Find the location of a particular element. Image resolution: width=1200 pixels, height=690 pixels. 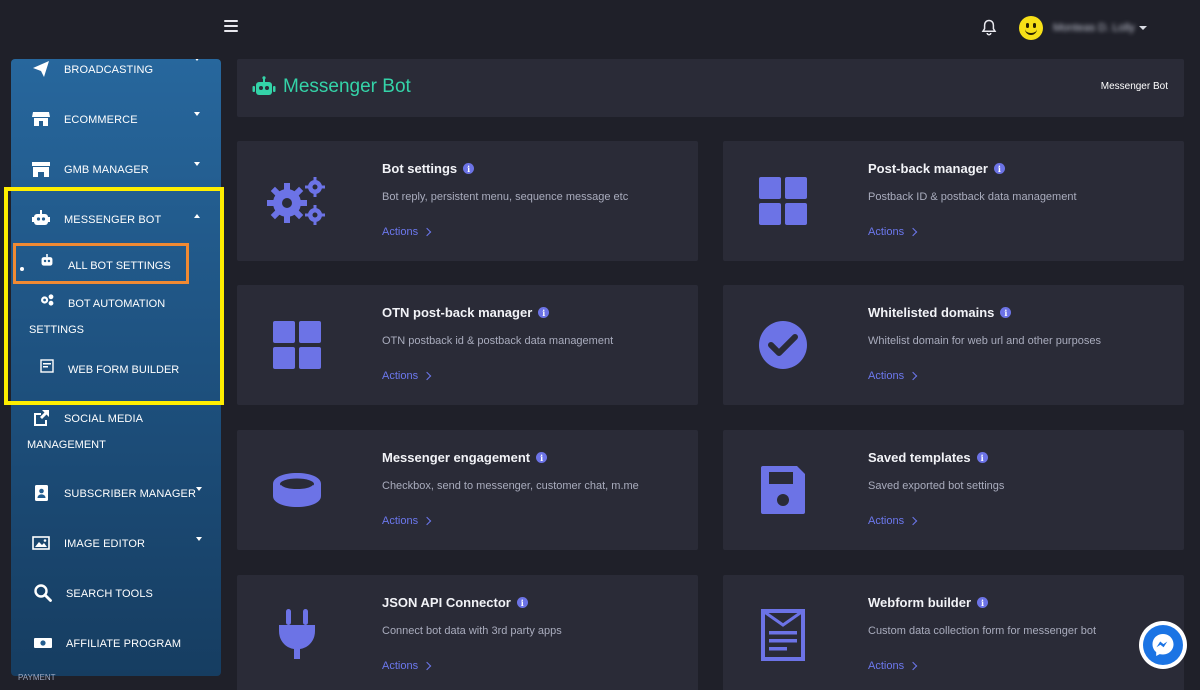

card-title: JSON API Connector i is located at coordinates (455, 602).